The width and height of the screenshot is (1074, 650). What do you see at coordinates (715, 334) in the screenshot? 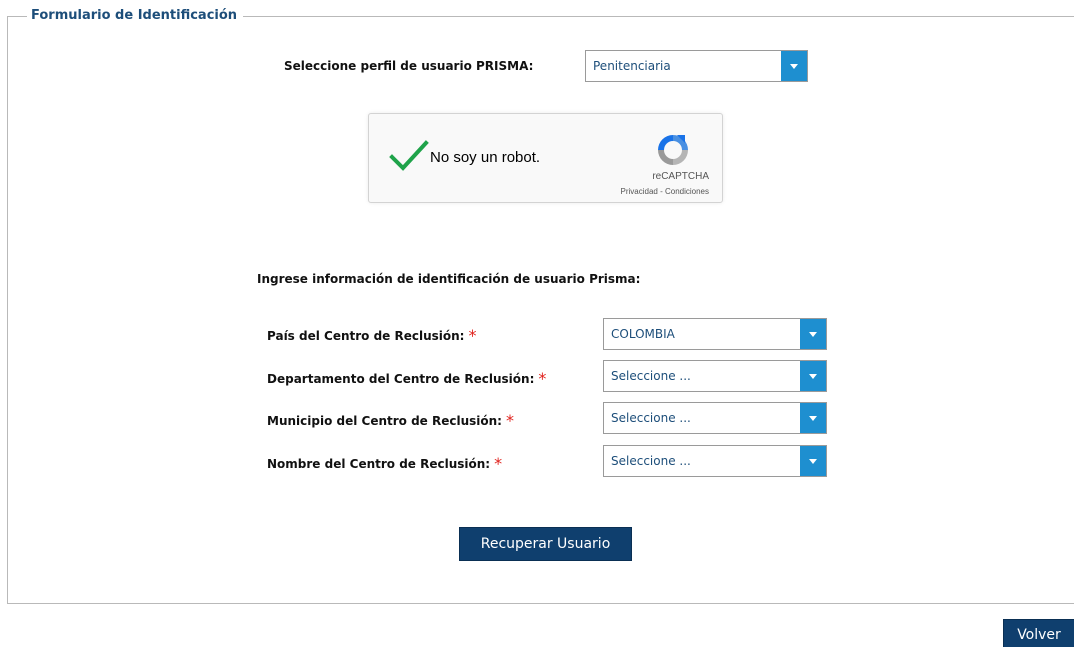
I see `country-select: COLOMBIA` at bounding box center [715, 334].